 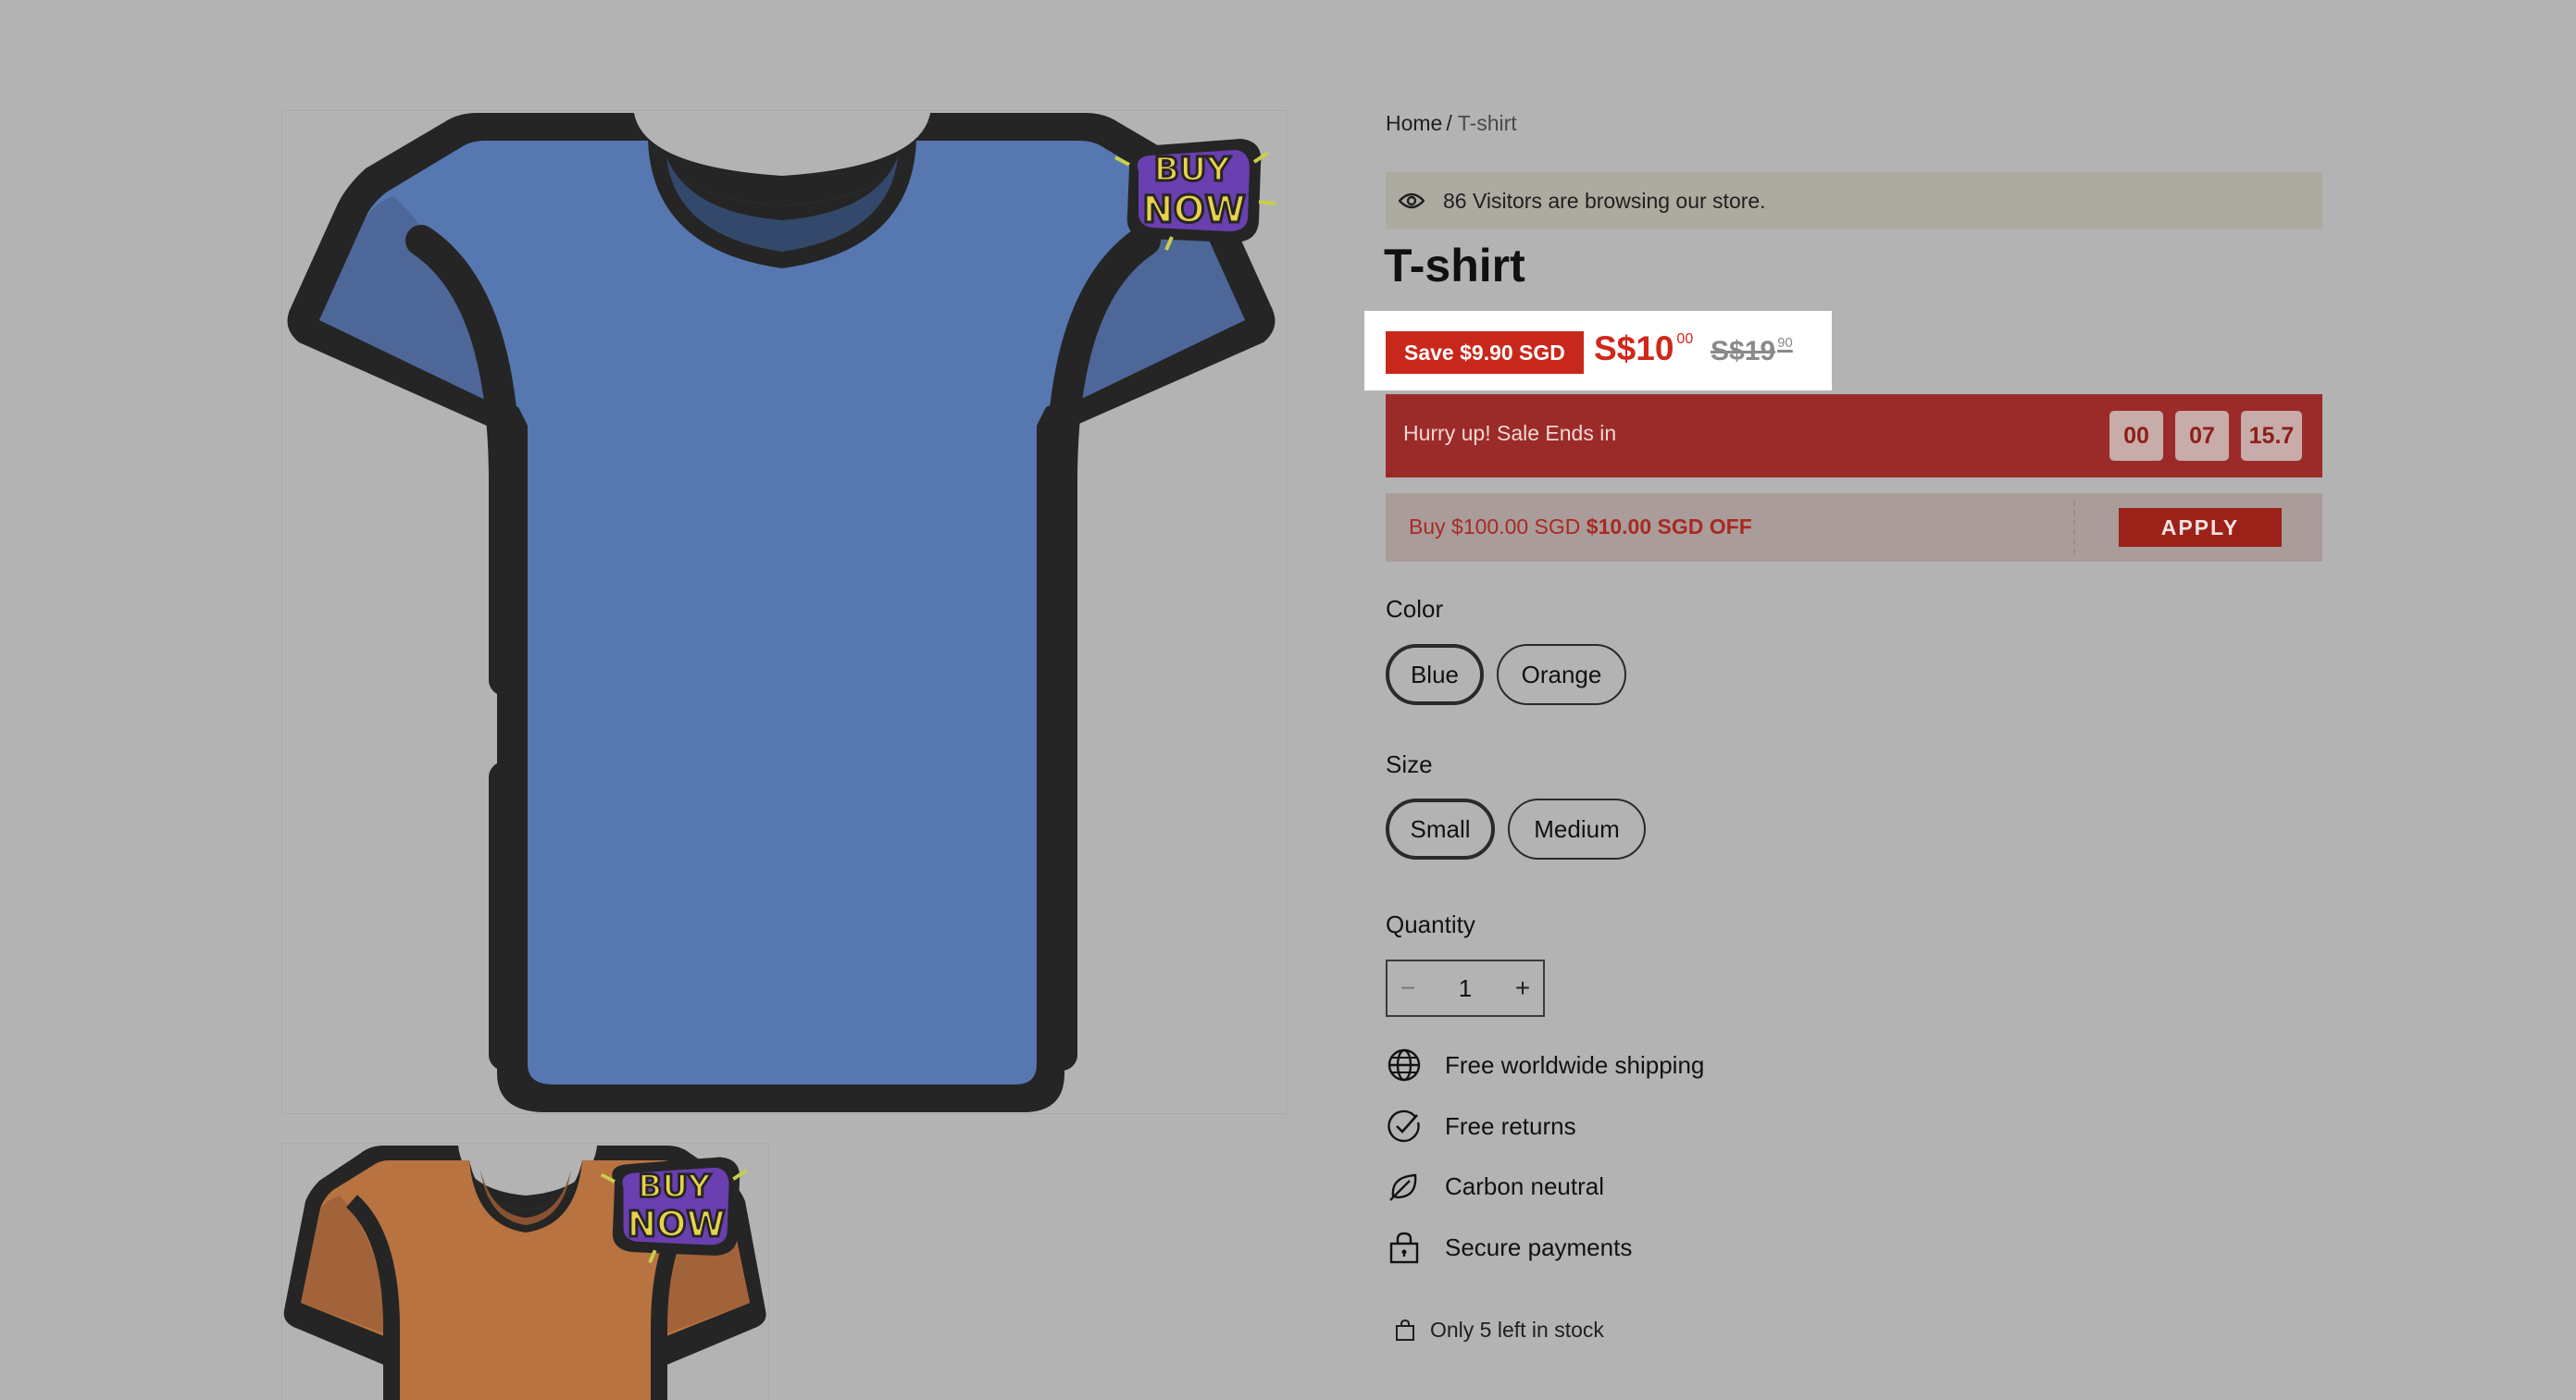 What do you see at coordinates (1604, 200) in the screenshot?
I see `visitors-text: 86 Visitors are browsing our store.` at bounding box center [1604, 200].